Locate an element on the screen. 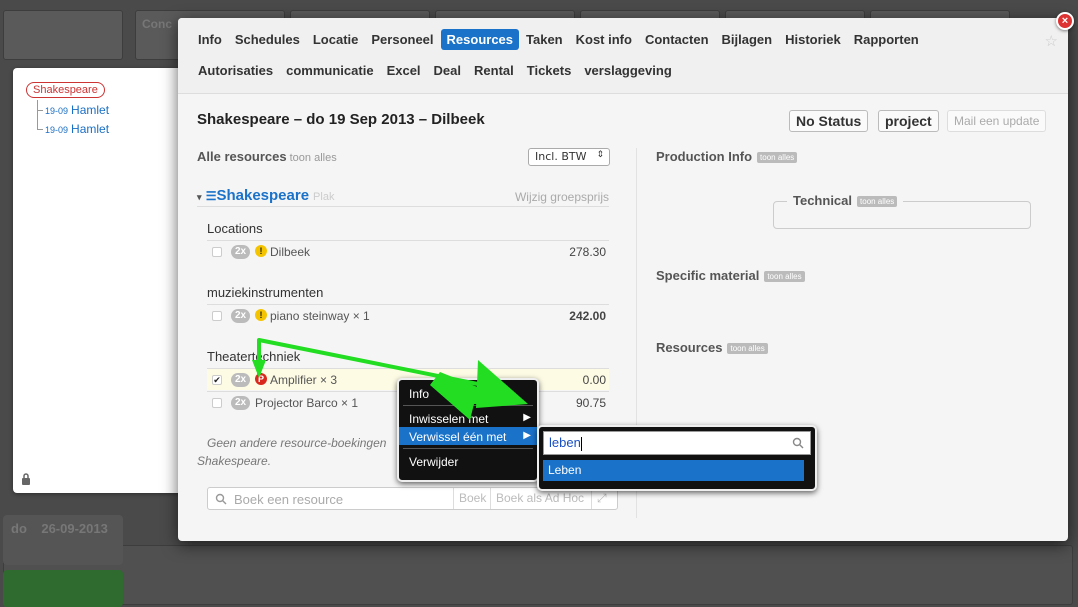  menu-item-inwisselen: Inwisselen met ▶ is located at coordinates (468, 418).